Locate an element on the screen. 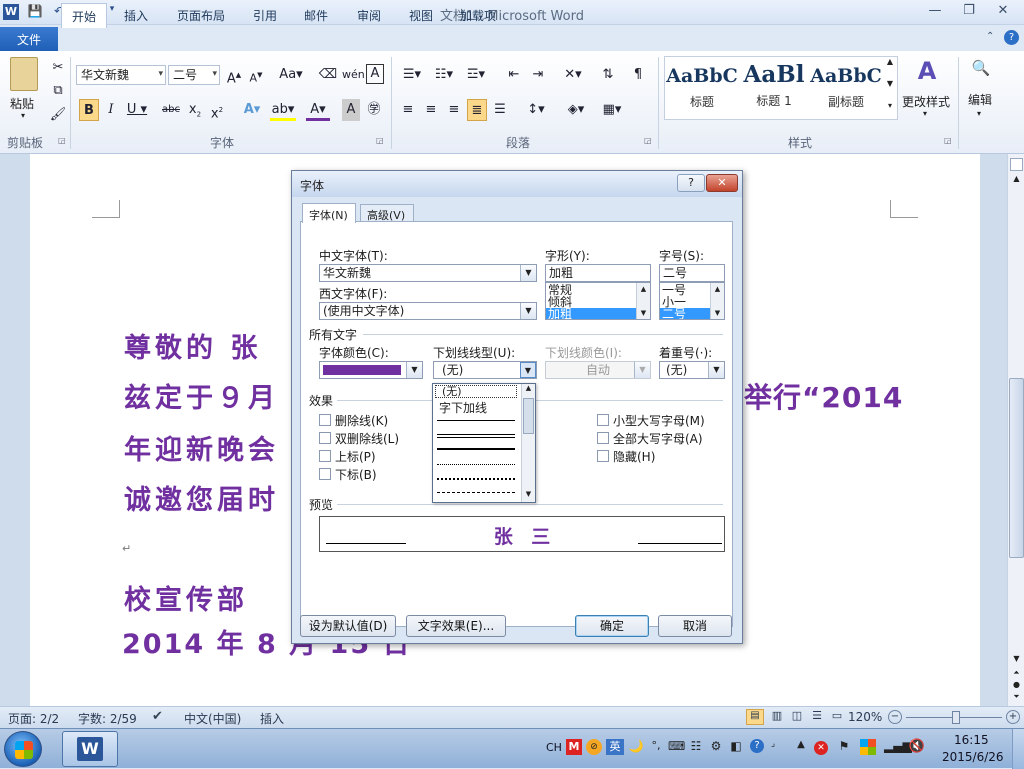 Image resolution: width=1024 pixels, height=769 pixels. volume-icon: 🔇 is located at coordinates (917, 746).